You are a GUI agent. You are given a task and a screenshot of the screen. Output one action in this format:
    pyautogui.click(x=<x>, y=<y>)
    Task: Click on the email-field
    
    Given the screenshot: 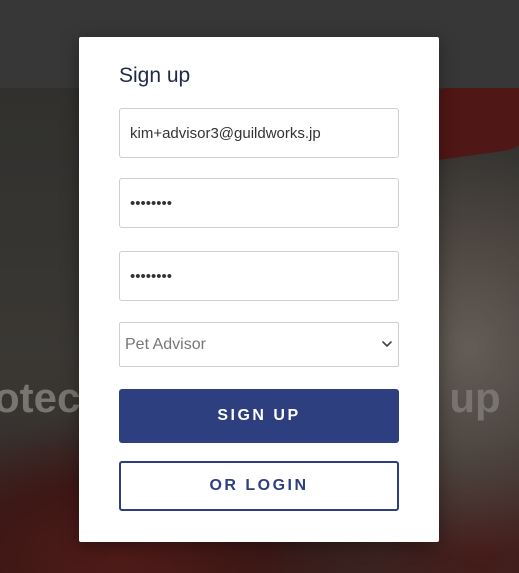 What is the action you would take?
    pyautogui.click(x=259, y=133)
    